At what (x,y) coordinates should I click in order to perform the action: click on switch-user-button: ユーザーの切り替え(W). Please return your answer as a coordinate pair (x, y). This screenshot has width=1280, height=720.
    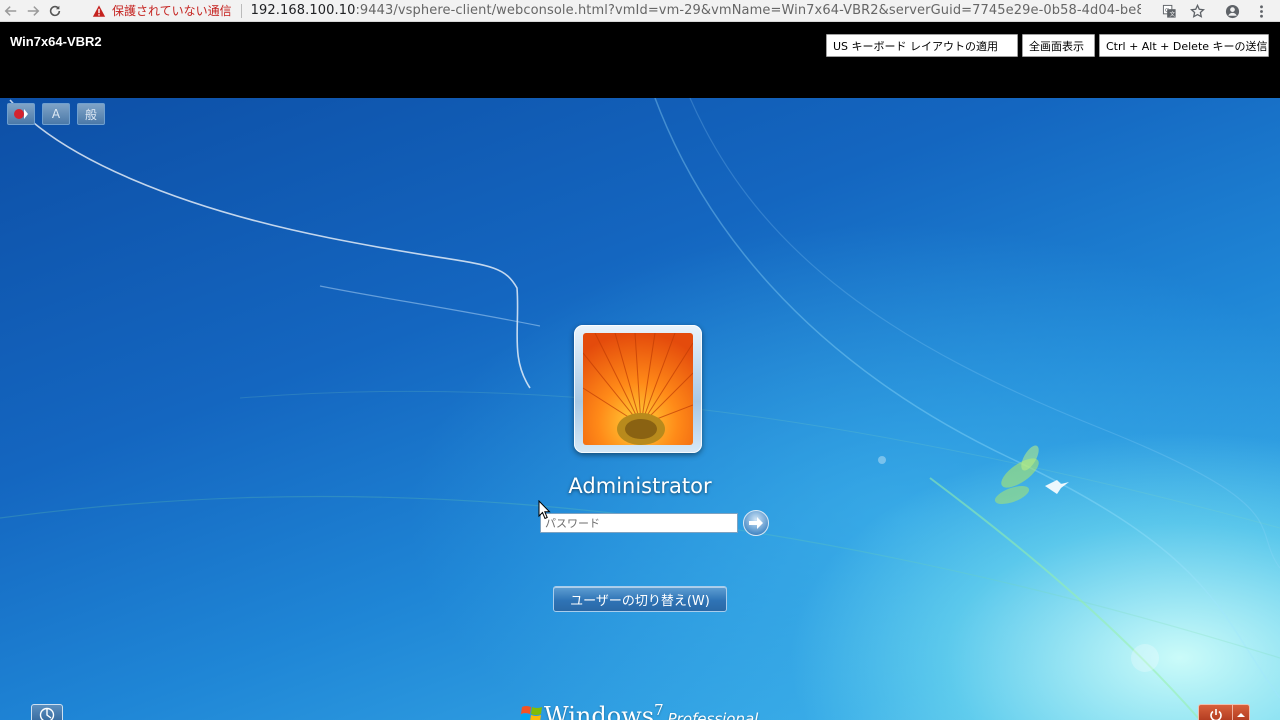
    Looking at the image, I should click on (640, 599).